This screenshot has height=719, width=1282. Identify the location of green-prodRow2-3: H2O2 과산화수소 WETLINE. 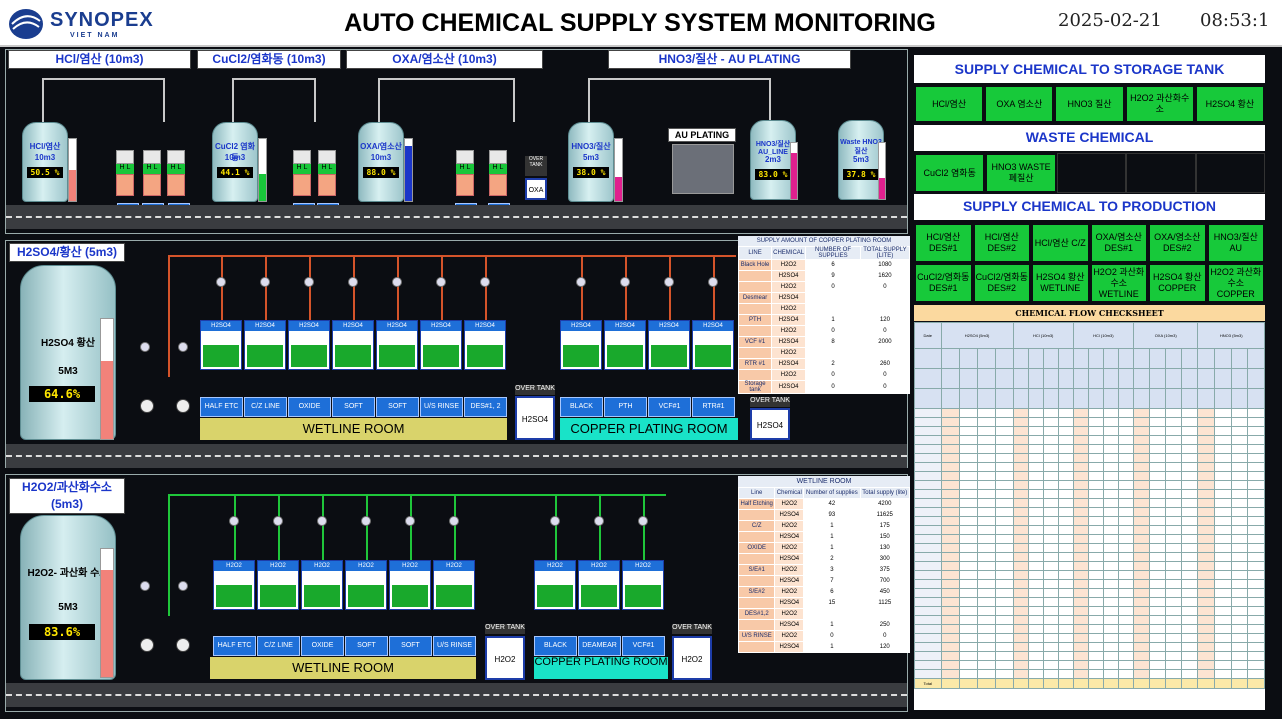
(1118, 283).